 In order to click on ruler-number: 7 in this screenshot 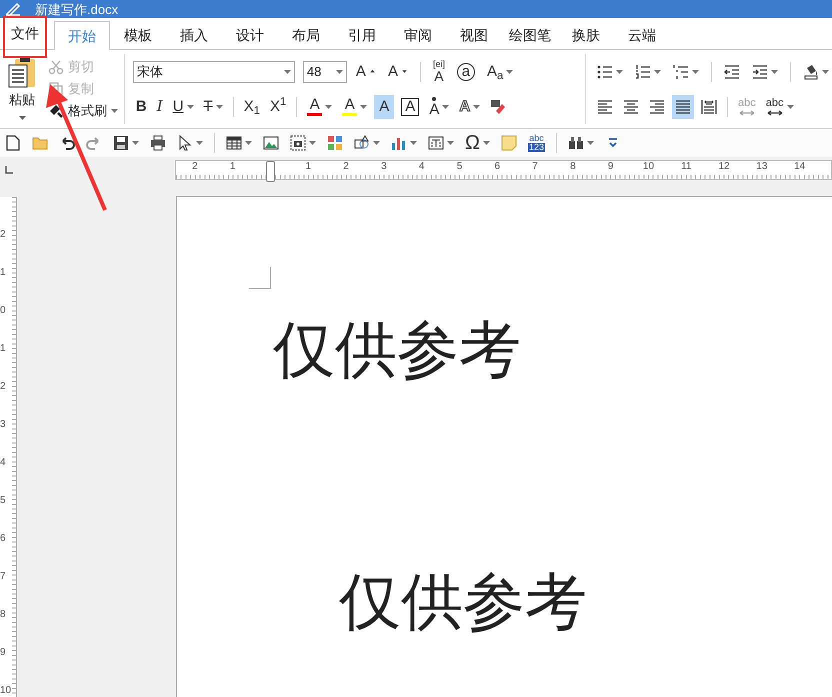, I will do `click(3, 577)`.